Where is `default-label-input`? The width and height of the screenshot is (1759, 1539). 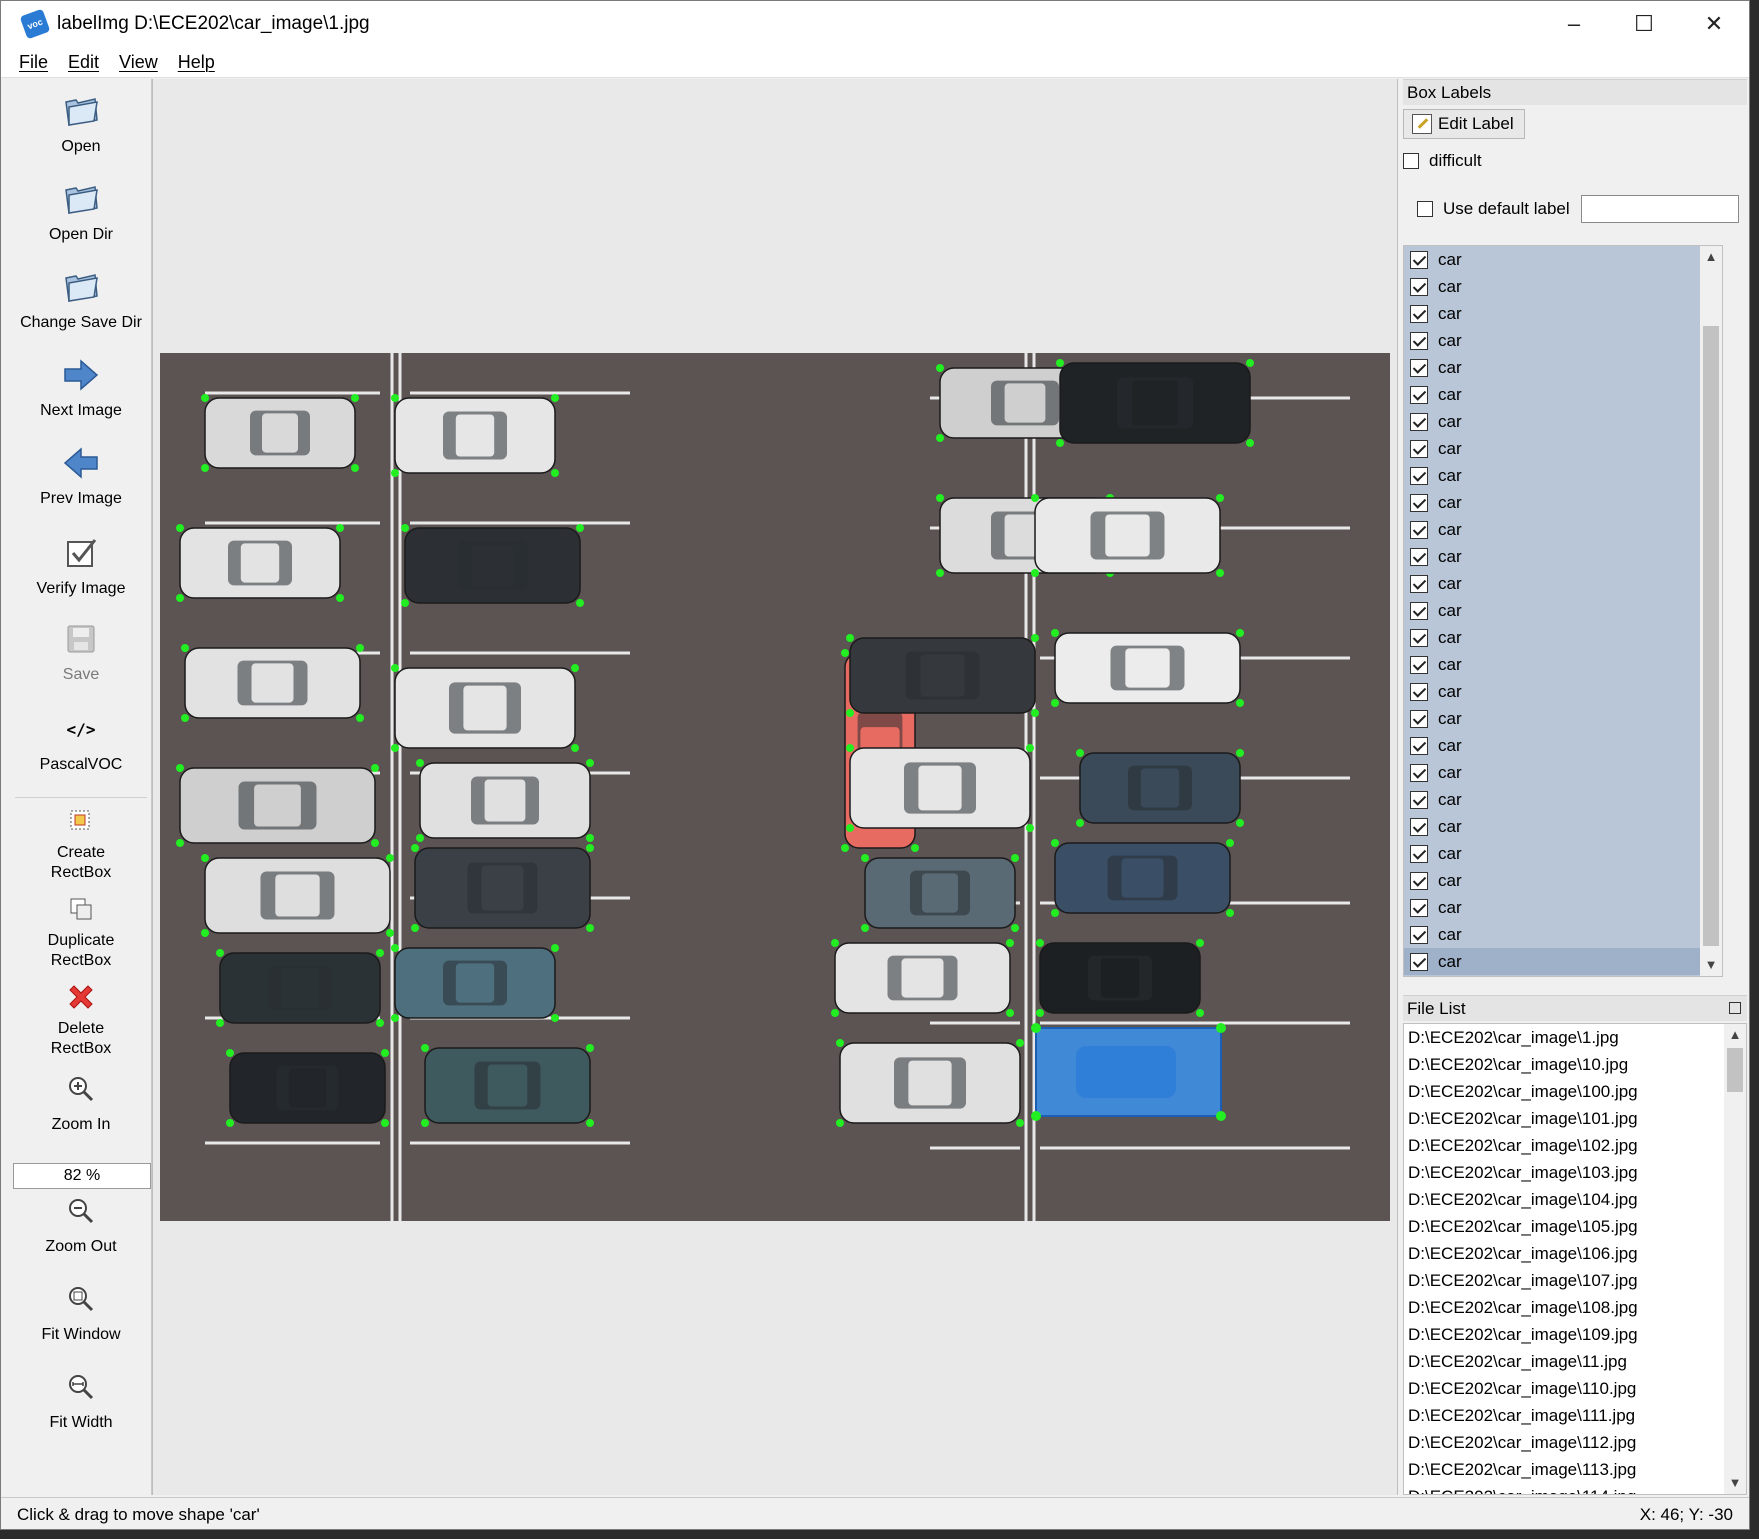 default-label-input is located at coordinates (1660, 209).